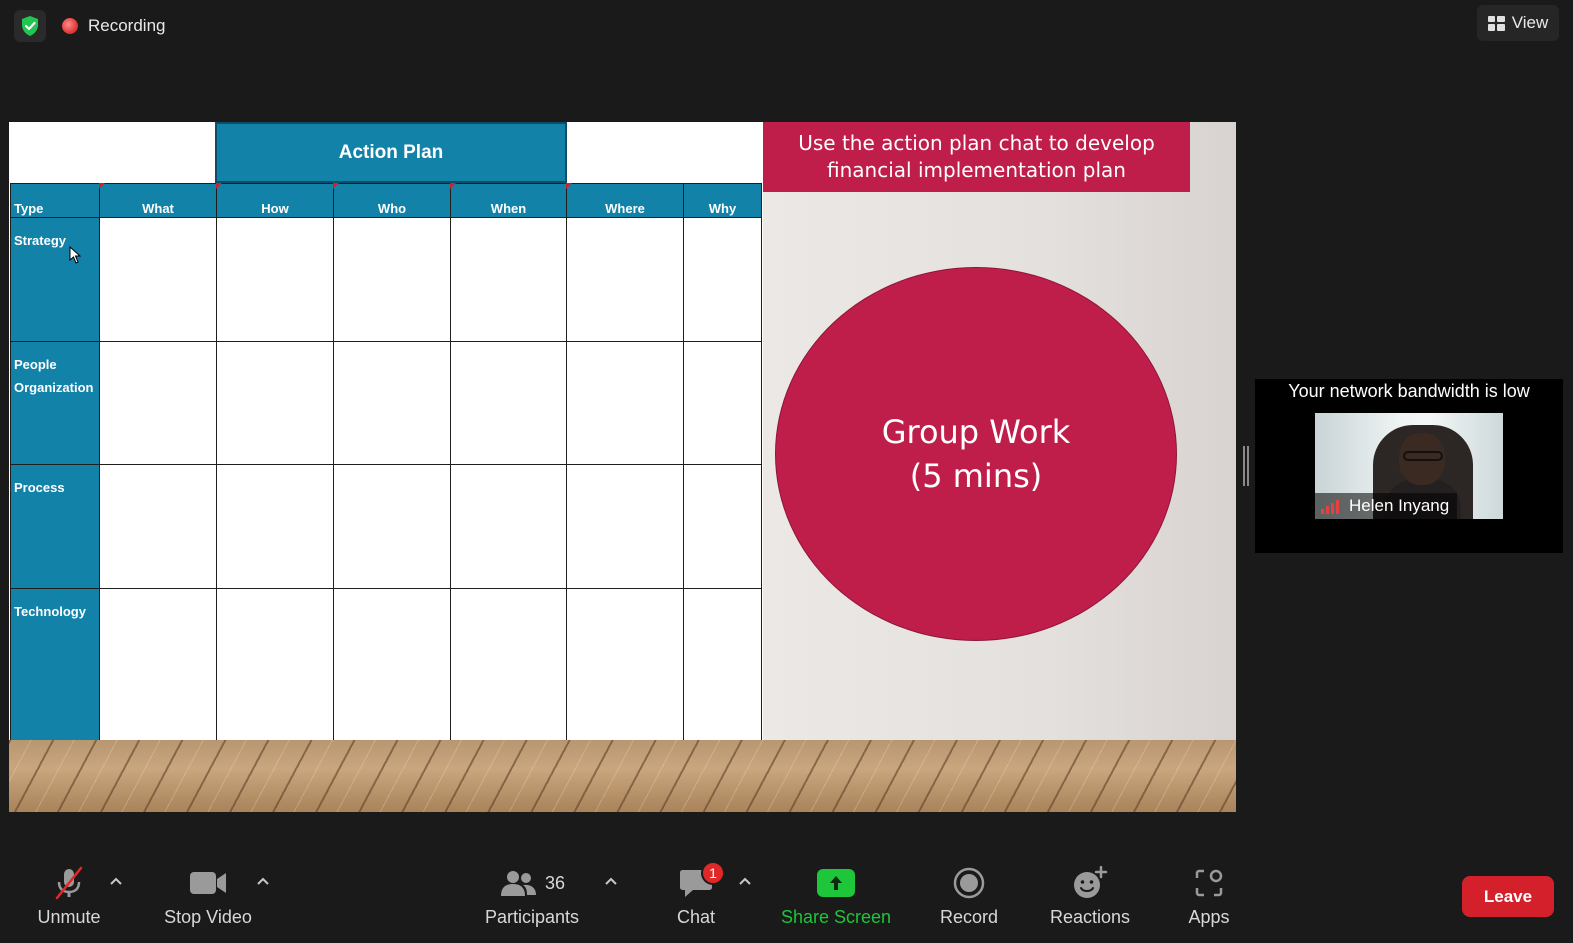 This screenshot has height=943, width=1573. I want to click on action-plan-title: Action Plan, so click(391, 152).